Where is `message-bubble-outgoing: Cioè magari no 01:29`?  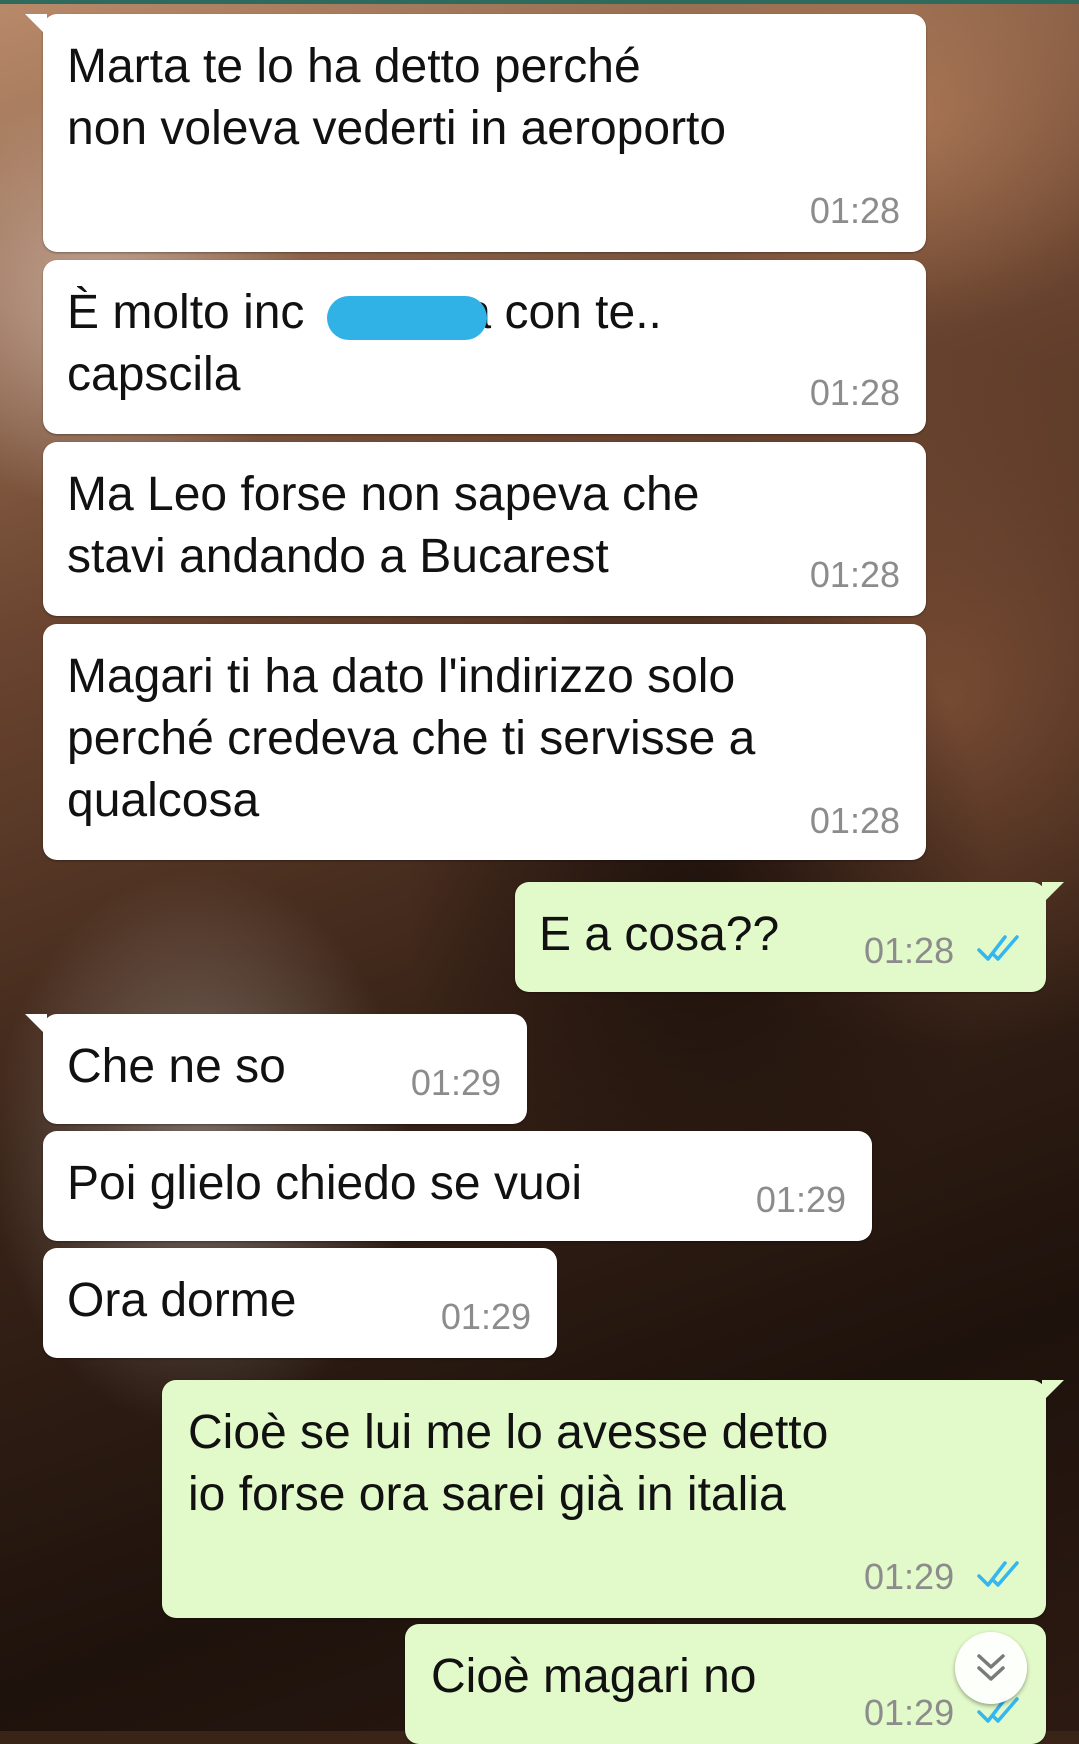
message-bubble-outgoing: Cioè magari no 01:29 is located at coordinates (725, 1684).